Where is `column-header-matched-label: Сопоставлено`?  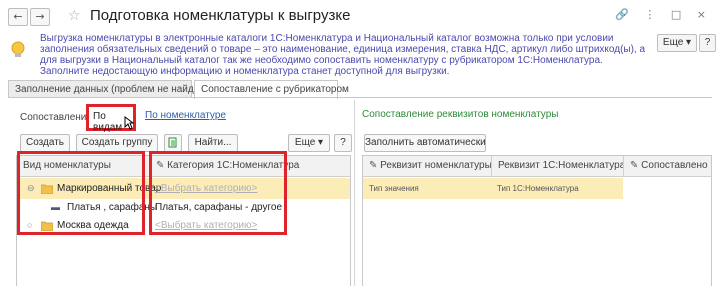 column-header-matched-label: Сопоставлено is located at coordinates (674, 165).